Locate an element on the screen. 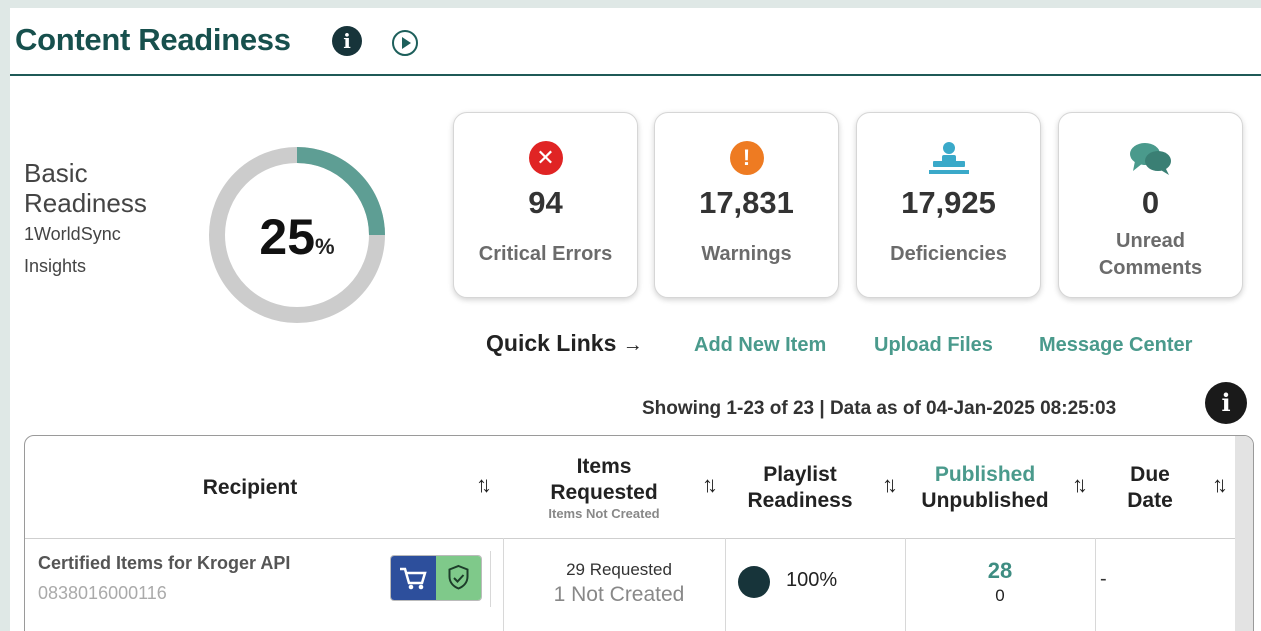 The height and width of the screenshot is (631, 1261). cell-divider is located at coordinates (490, 579).